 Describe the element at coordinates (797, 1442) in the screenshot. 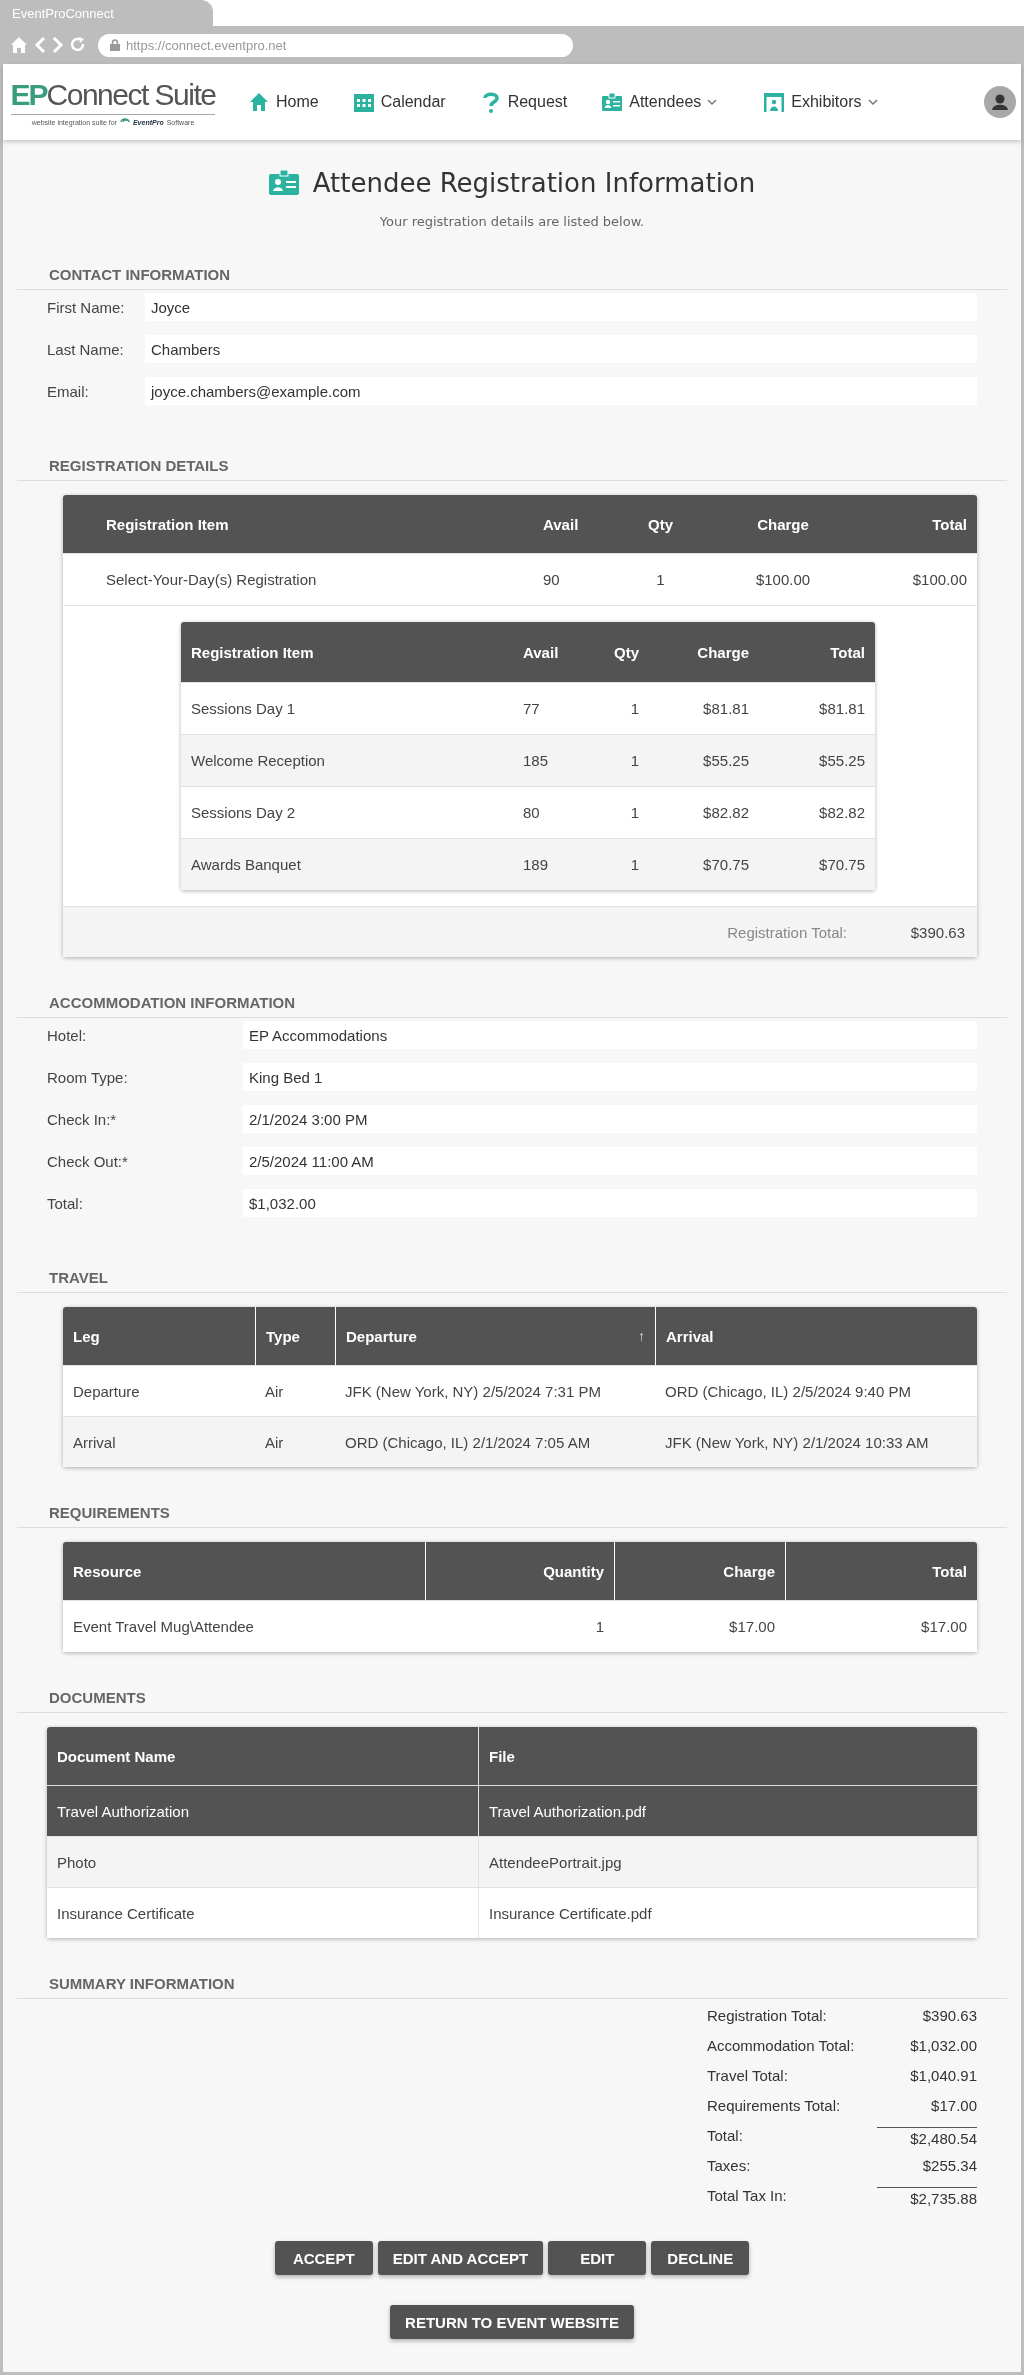

I see `table-cell-text: JFK (New York, NY) 2/1/2024 10:33 AM` at that location.